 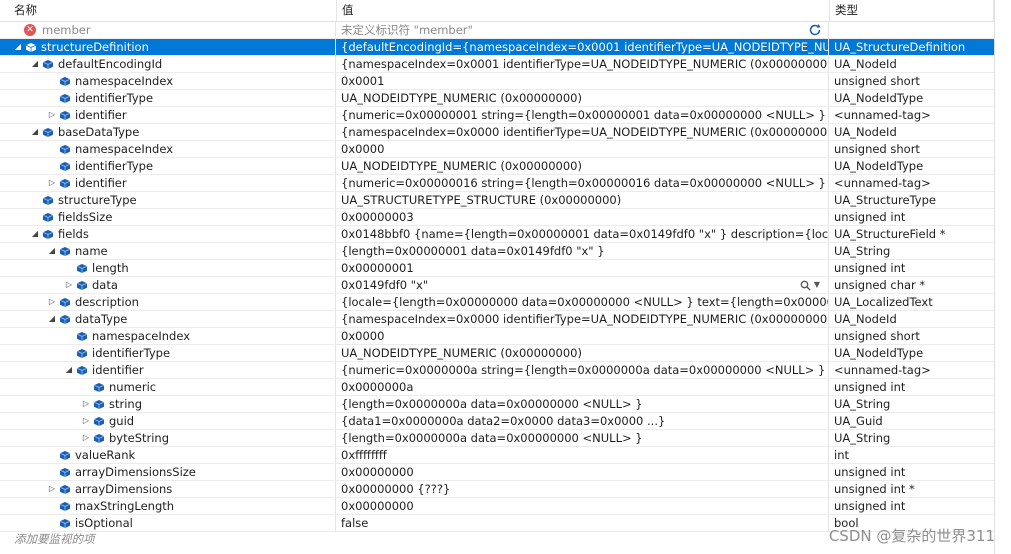 I want to click on add-watch-hint: 添加要监视的项, so click(x=54, y=539).